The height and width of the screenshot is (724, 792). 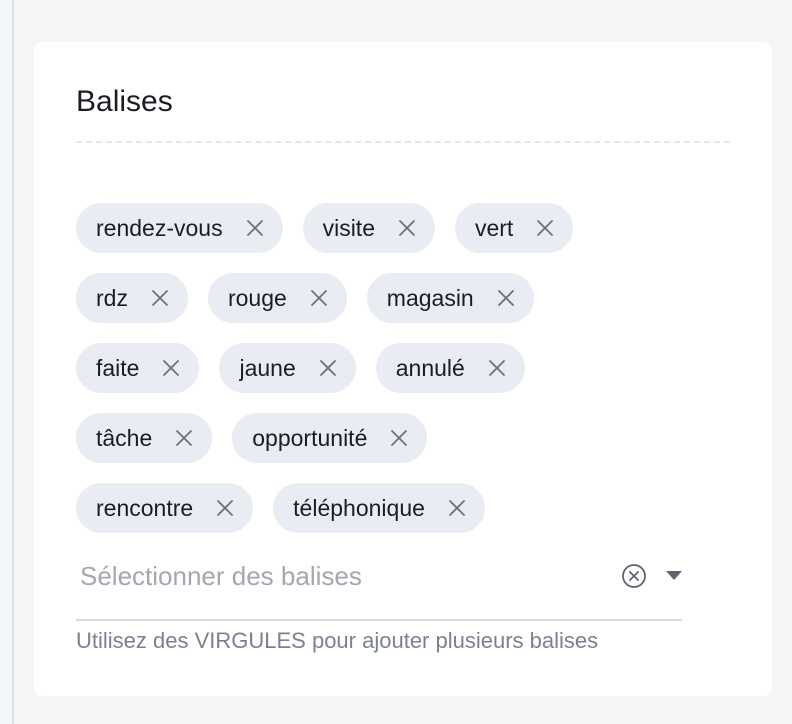 I want to click on tag-chip: visite, so click(x=368, y=228).